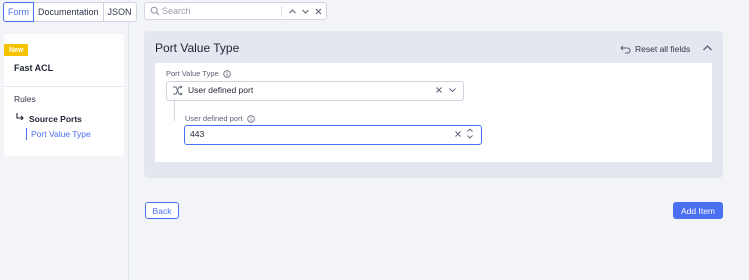 The height and width of the screenshot is (280, 749). I want to click on search-separator, so click(281, 11).